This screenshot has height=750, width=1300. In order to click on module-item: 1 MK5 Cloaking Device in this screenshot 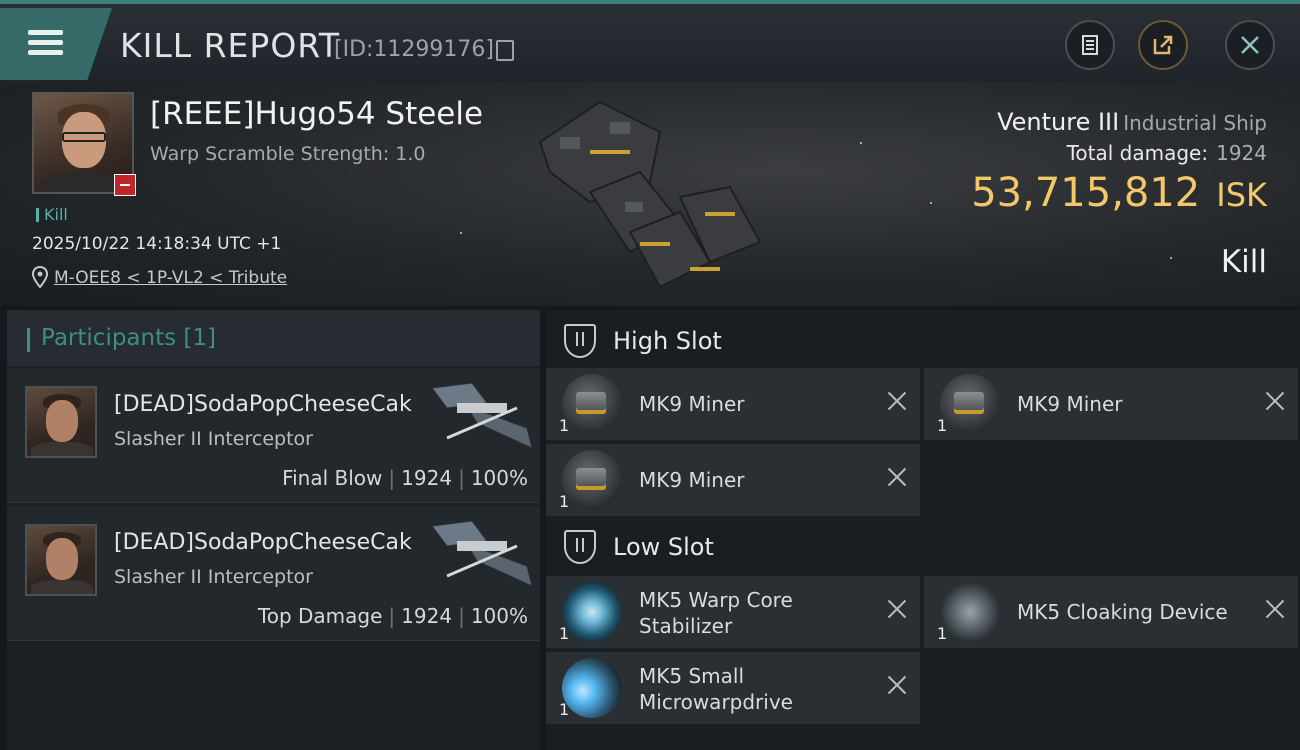, I will do `click(1111, 612)`.